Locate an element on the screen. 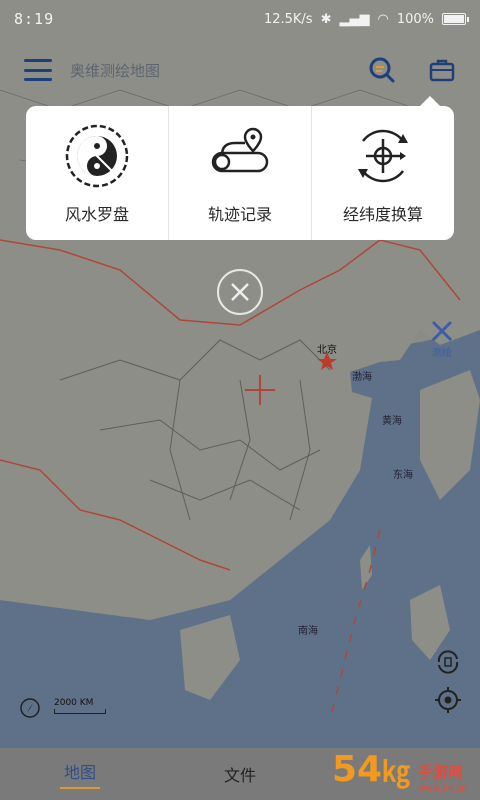 This screenshot has width=480, height=800. tool-coordinate-convert: 经纬度换算 is located at coordinates (383, 173).